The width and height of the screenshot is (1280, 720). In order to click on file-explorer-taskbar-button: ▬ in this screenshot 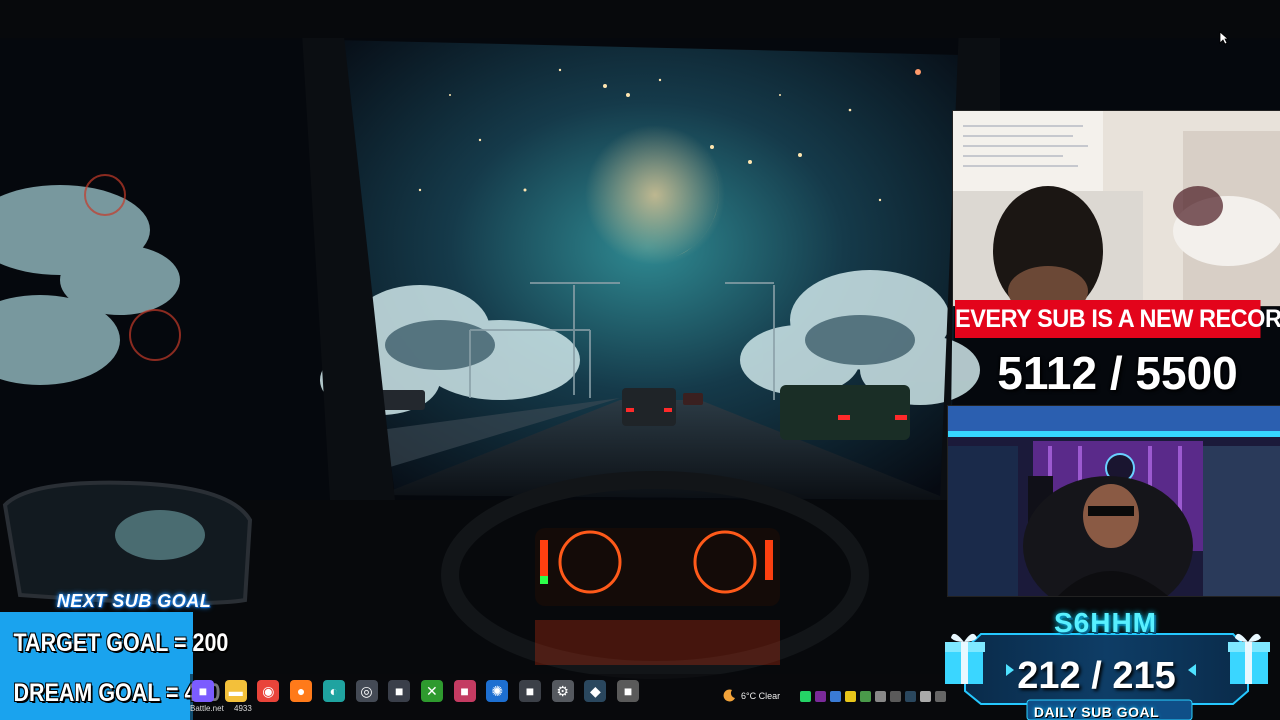, I will do `click(235, 691)`.